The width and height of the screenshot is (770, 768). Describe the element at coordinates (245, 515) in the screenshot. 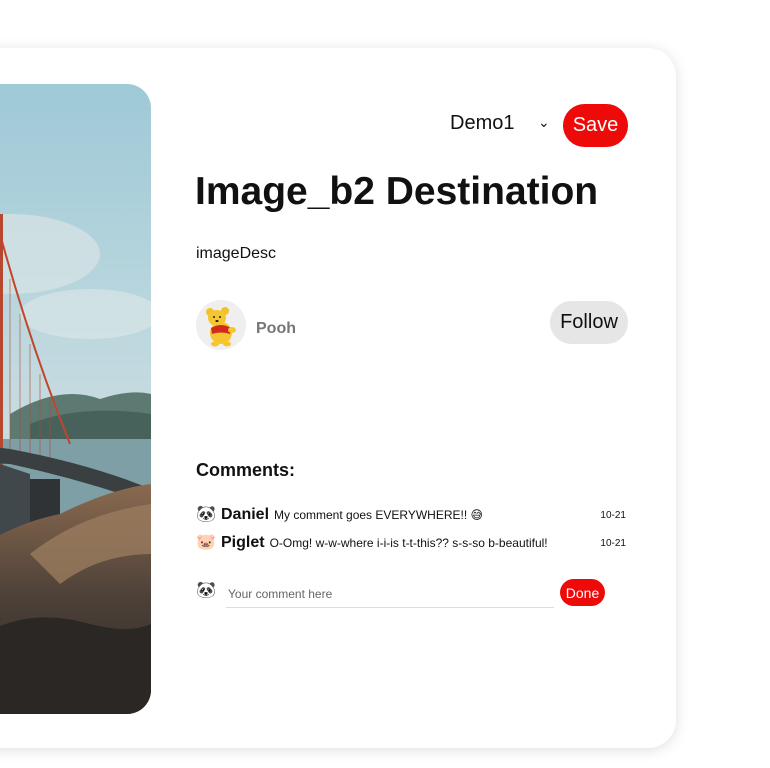

I see `comment-author: Daniel` at that location.